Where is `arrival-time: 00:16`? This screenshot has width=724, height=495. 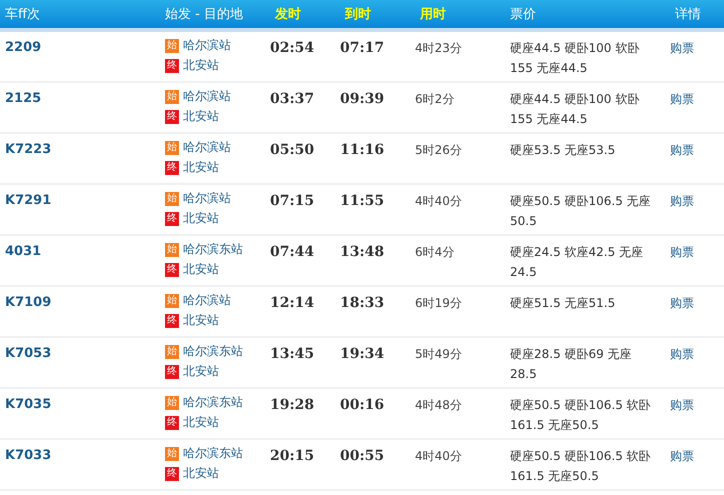
arrival-time: 00:16 is located at coordinates (363, 404).